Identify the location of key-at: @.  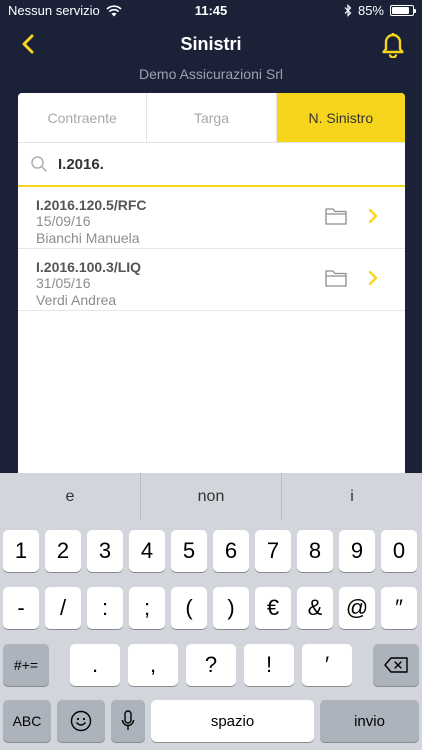
(357, 608).